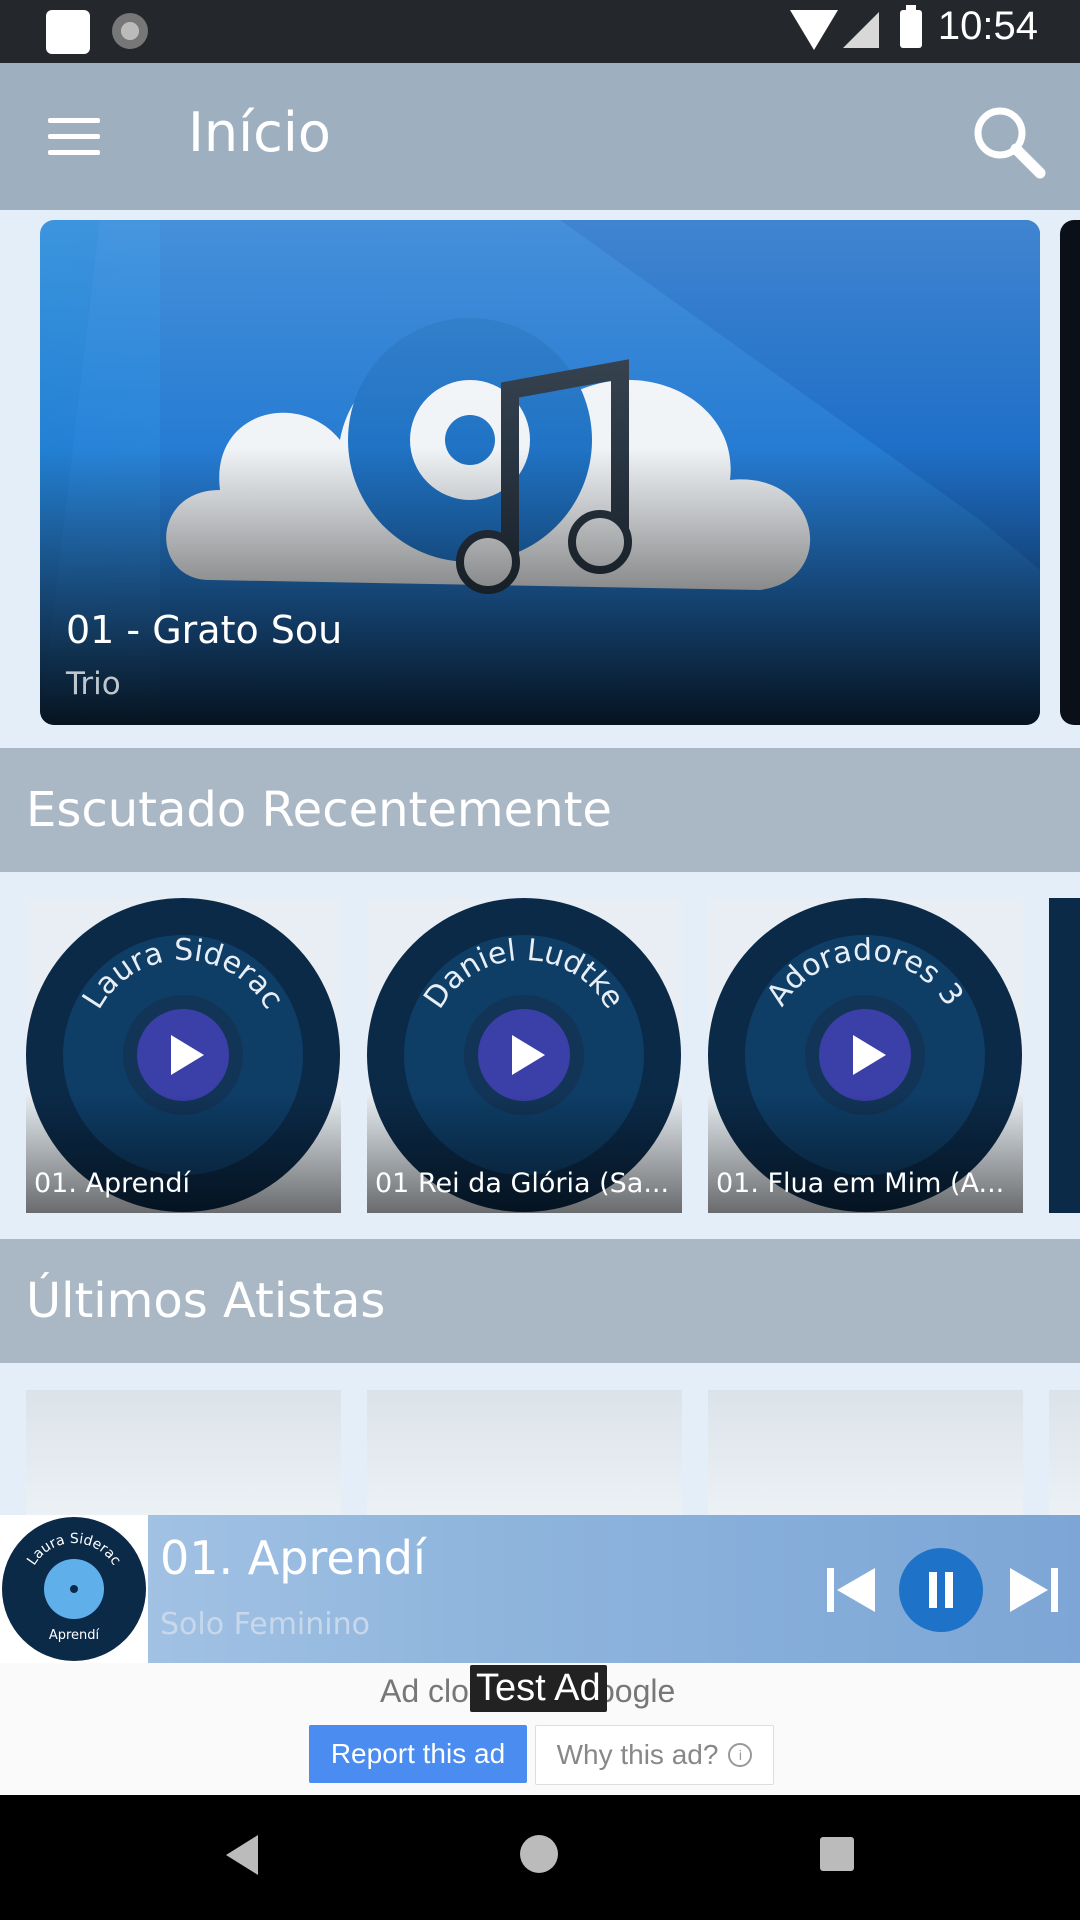 The image size is (1080, 1920). I want to click on notification-icon, so click(68, 32).